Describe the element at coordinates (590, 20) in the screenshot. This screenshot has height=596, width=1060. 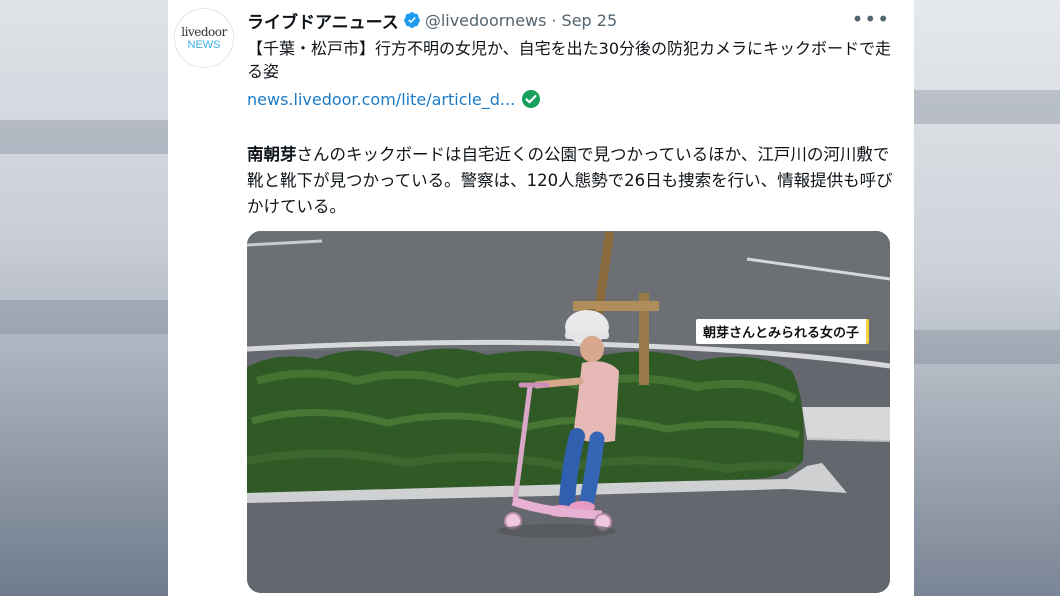
I see `tweet-date: Sep 25` at that location.